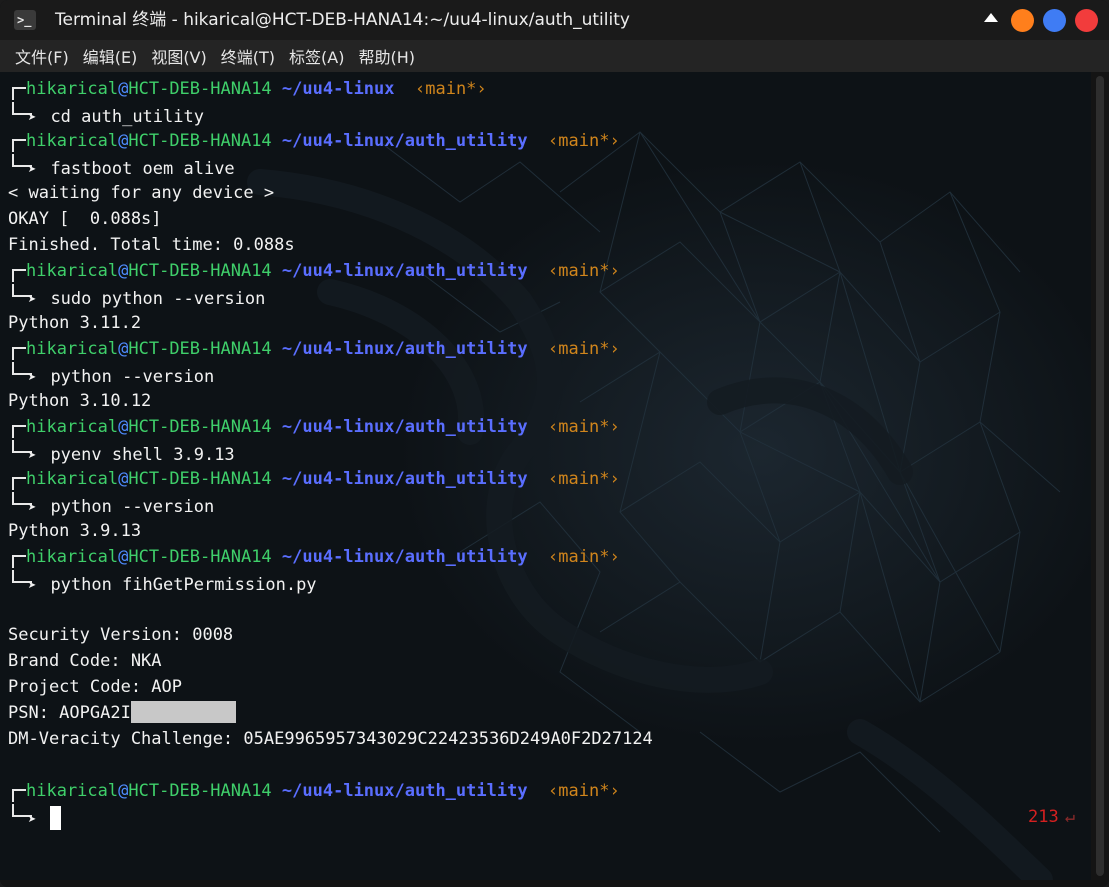  I want to click on output-line: OKAY [ 0.088s], so click(85, 219).